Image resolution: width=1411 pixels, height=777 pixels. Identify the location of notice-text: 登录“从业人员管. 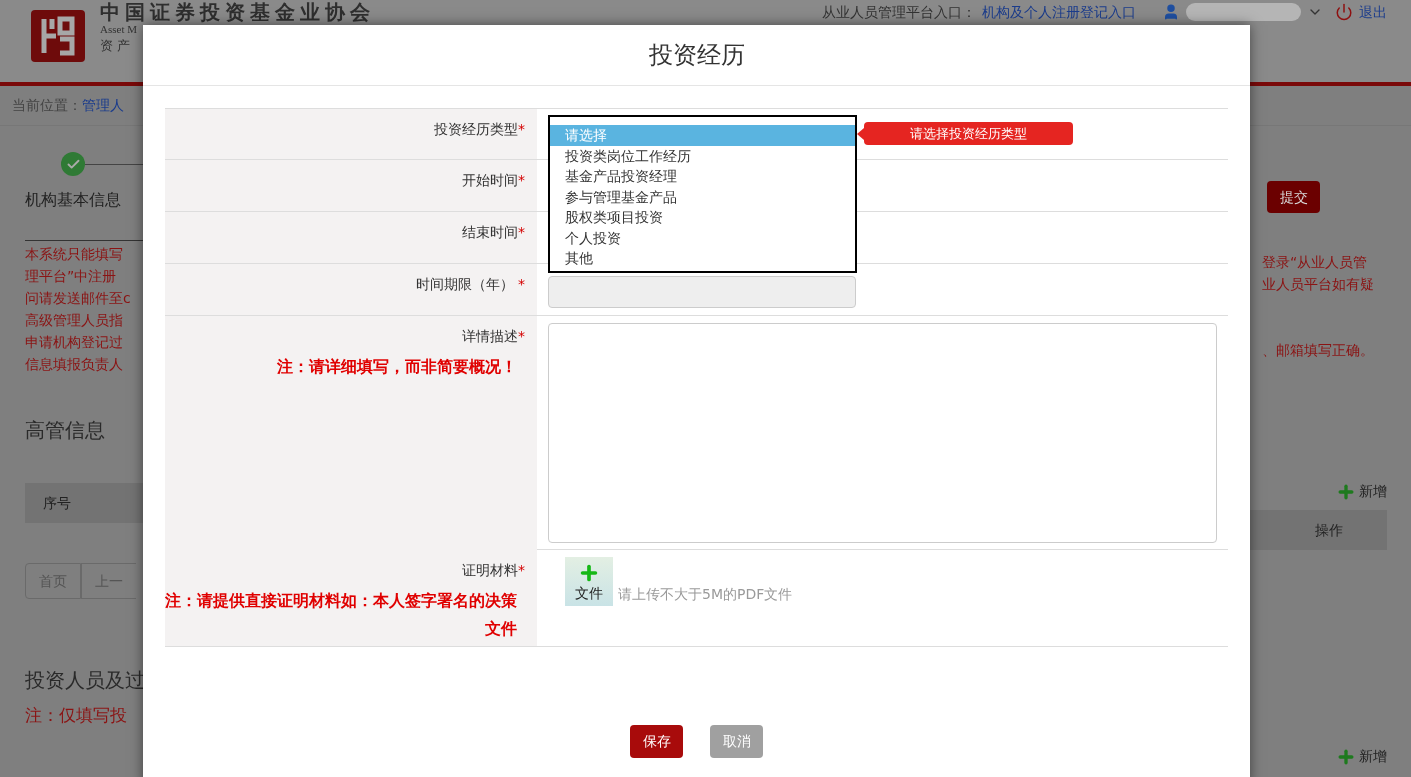
(1315, 262).